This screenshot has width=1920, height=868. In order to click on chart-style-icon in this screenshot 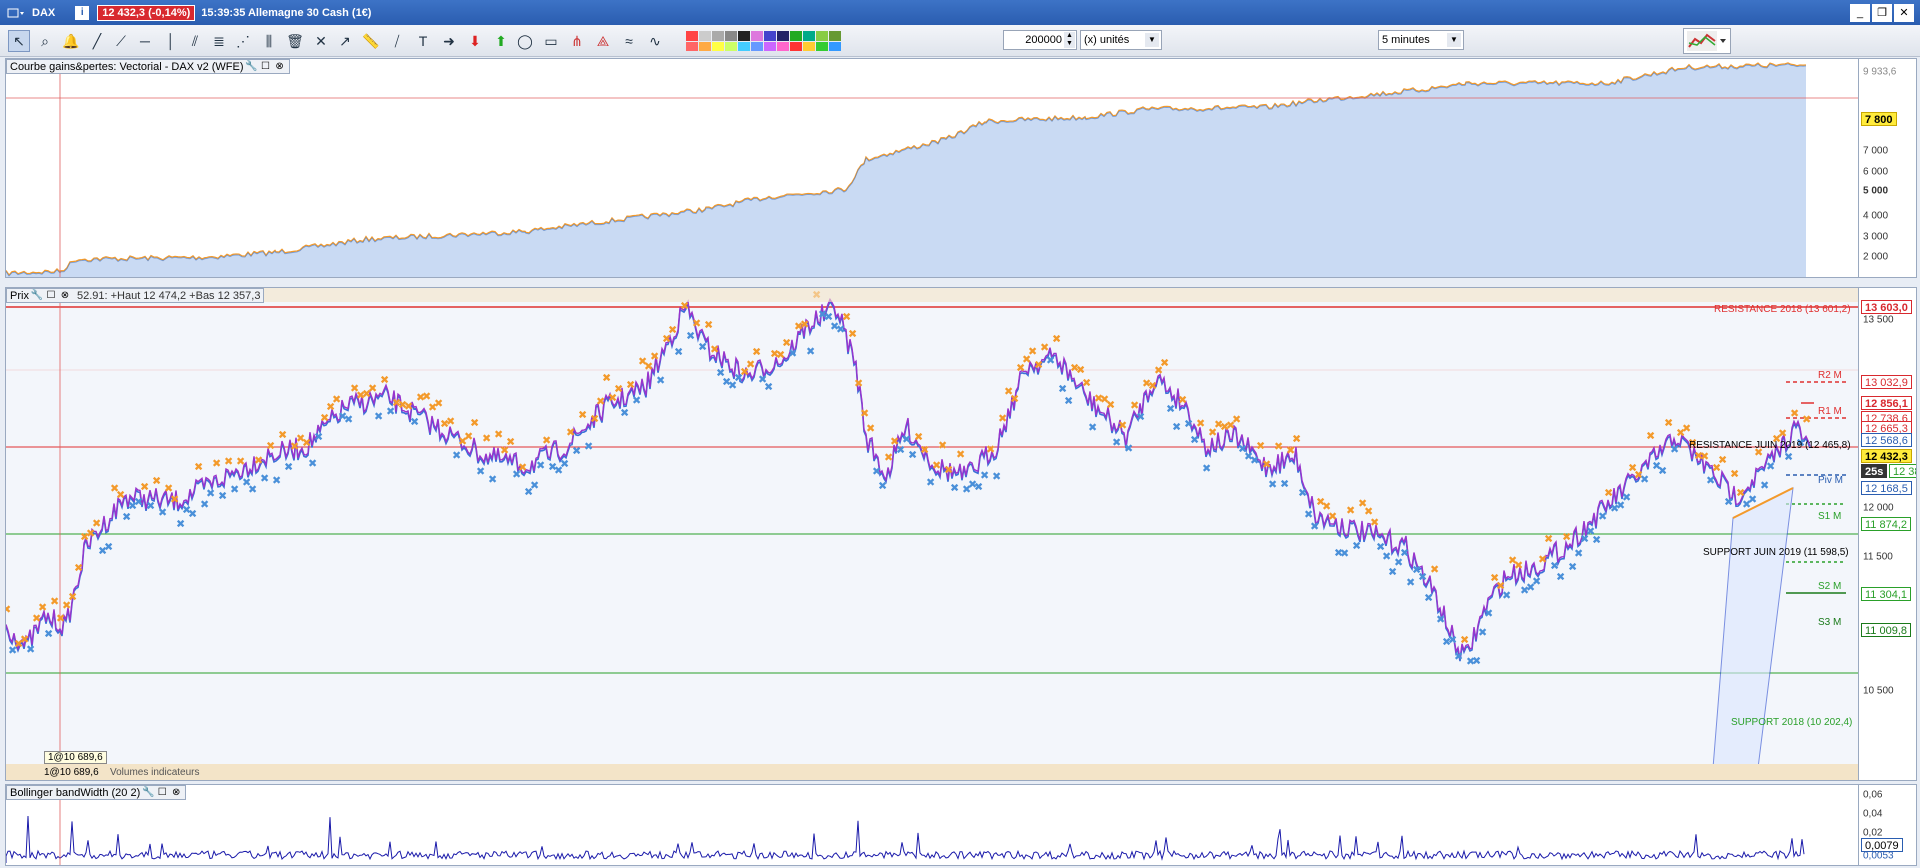, I will do `click(1707, 41)`.